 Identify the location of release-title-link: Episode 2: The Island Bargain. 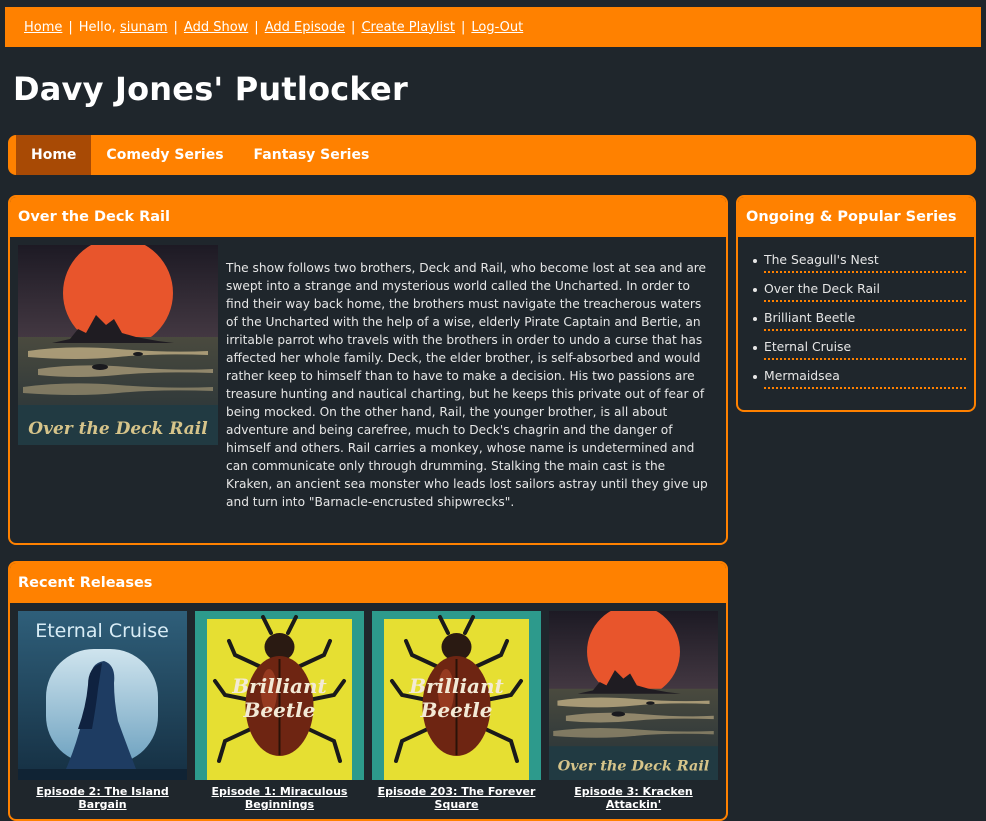
(102, 798).